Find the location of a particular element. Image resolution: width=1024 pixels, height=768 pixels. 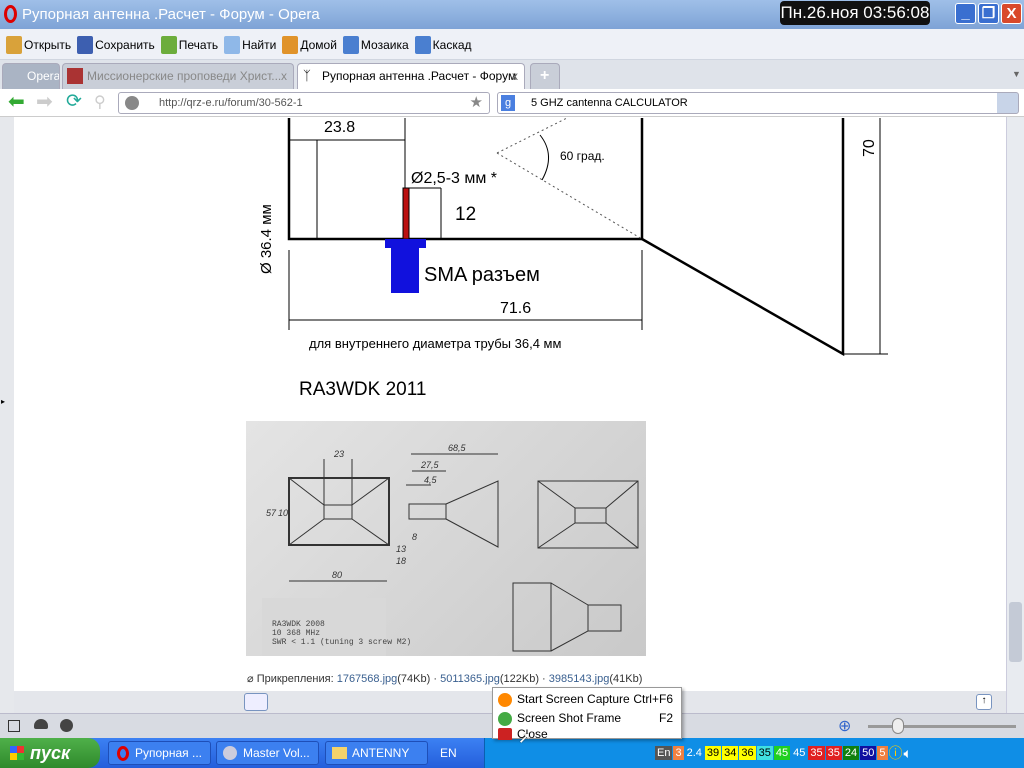

tab-label: Рупорная антенна .Расчет - Форум is located at coordinates (419, 76).